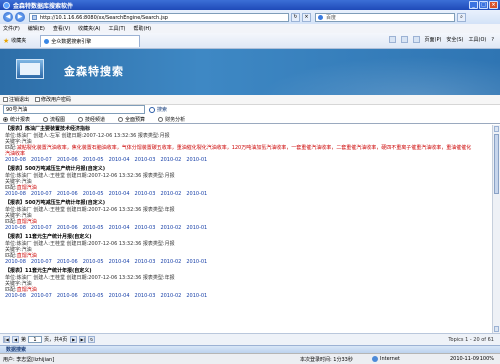  I want to click on result-title-link: 【报表】500万吨减压生产统计月报(自定义), so click(248, 169).